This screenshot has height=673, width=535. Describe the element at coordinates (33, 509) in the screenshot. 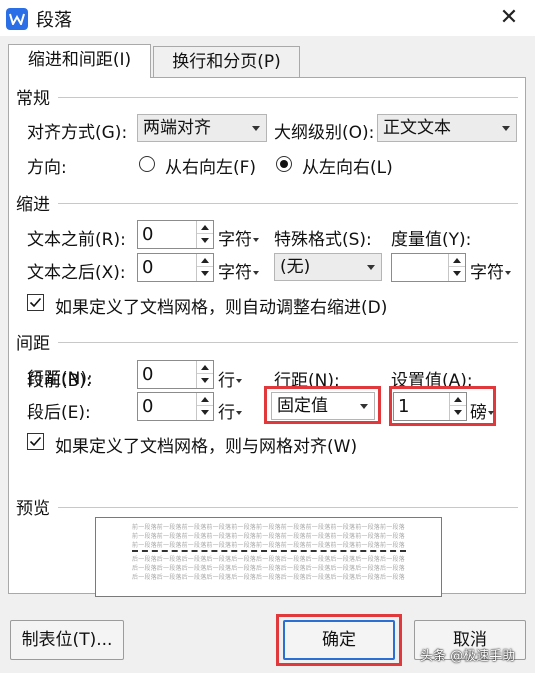

I see `section-preview-heading: 预览` at that location.